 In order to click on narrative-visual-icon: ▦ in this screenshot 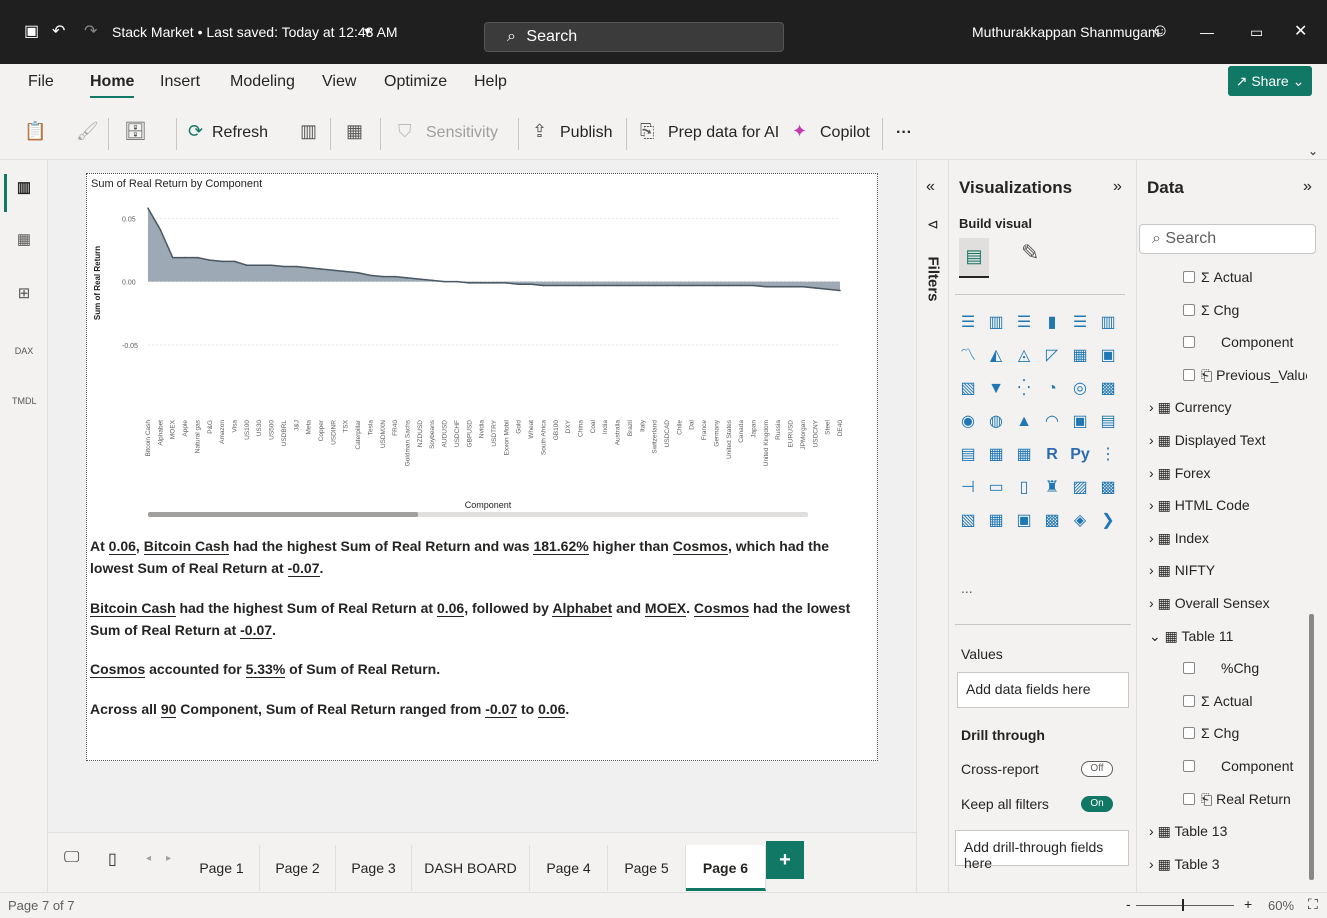, I will do `click(996, 521)`.